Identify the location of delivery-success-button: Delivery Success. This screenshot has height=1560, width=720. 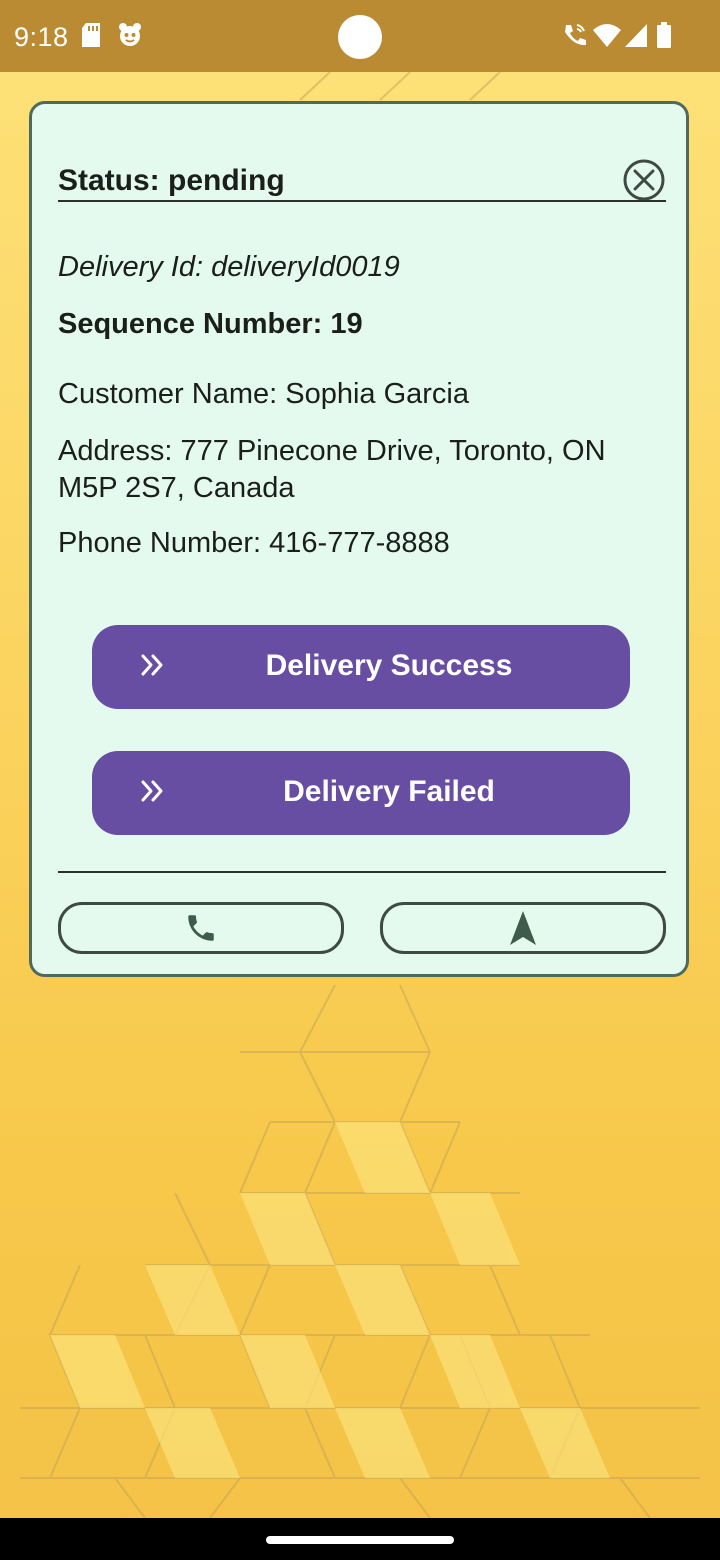
(361, 667).